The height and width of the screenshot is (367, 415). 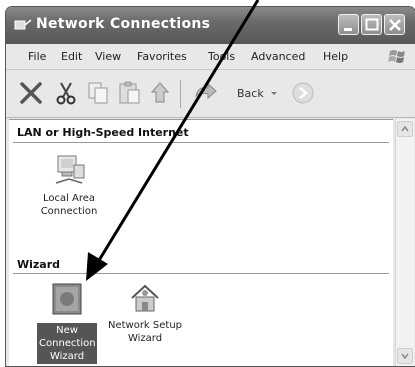 What do you see at coordinates (250, 93) in the screenshot?
I see `back-label: Back` at bounding box center [250, 93].